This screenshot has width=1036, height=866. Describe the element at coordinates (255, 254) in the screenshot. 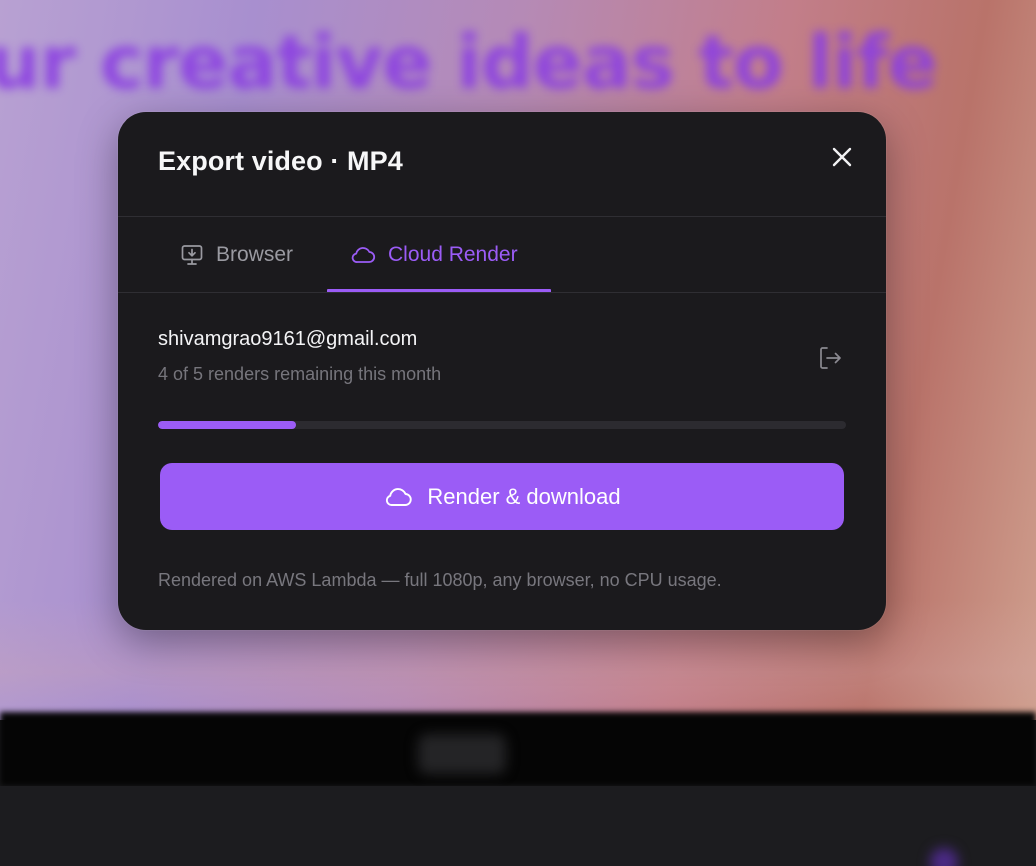

I see `tab-browser-label: Browser` at that location.